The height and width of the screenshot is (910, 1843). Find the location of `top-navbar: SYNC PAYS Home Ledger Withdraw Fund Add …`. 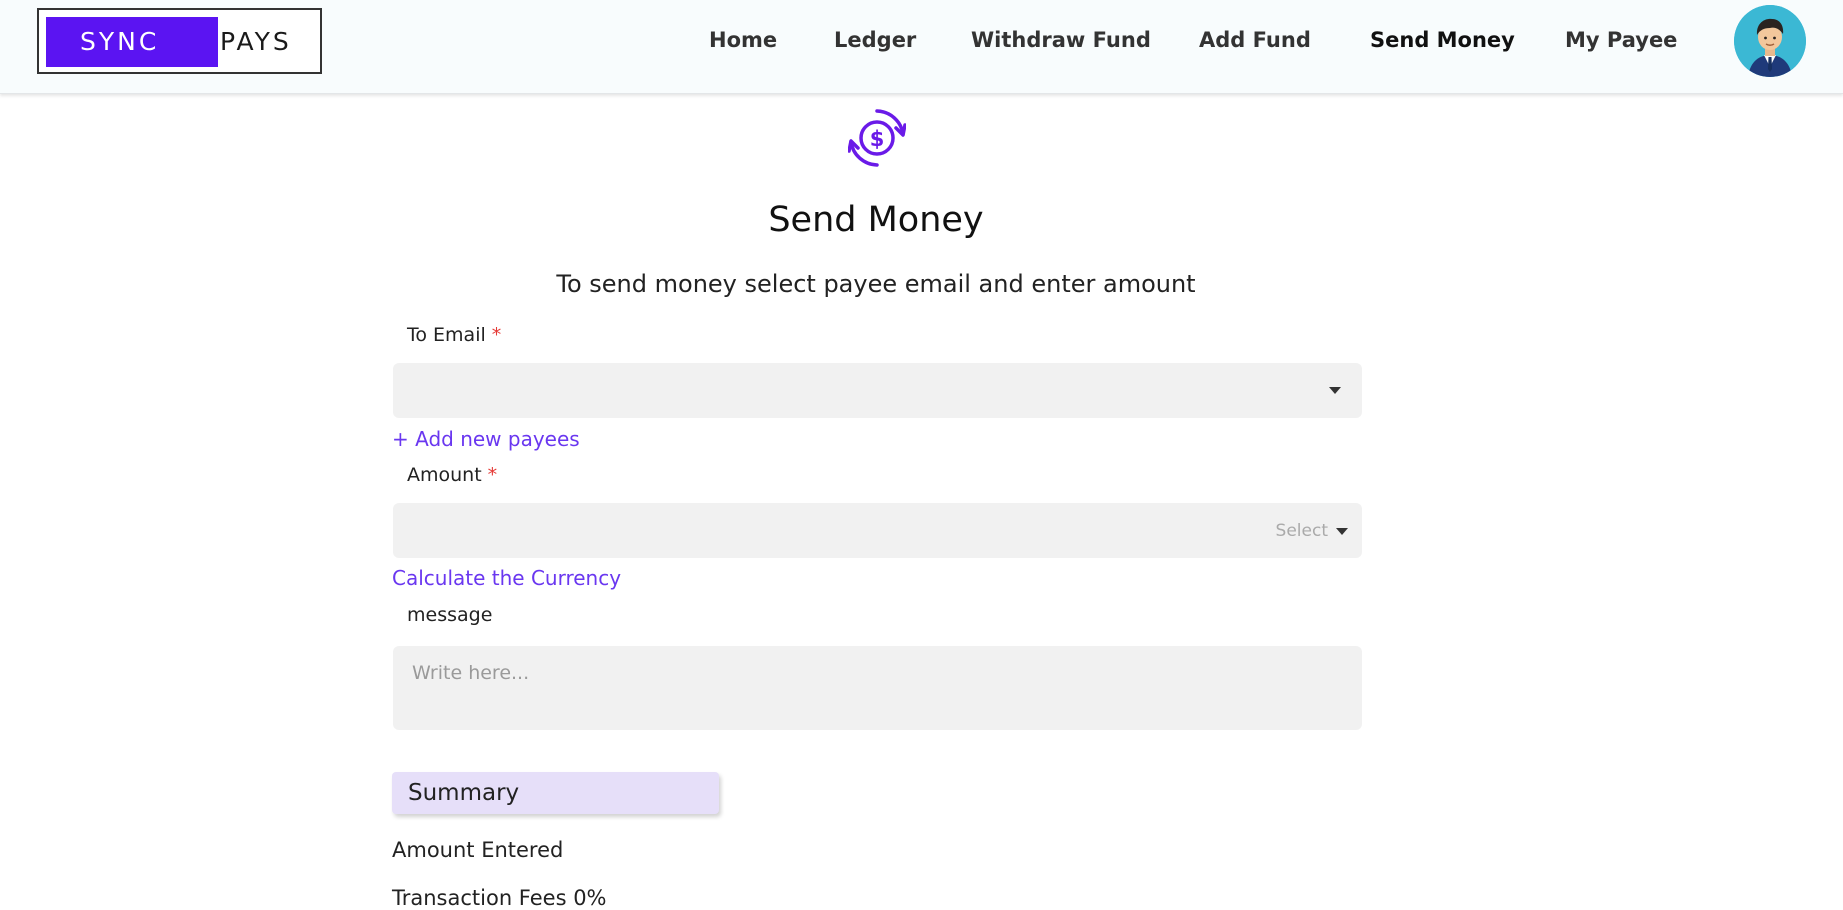

top-navbar: SYNC PAYS Home Ledger Withdraw Fund Add … is located at coordinates (921, 47).